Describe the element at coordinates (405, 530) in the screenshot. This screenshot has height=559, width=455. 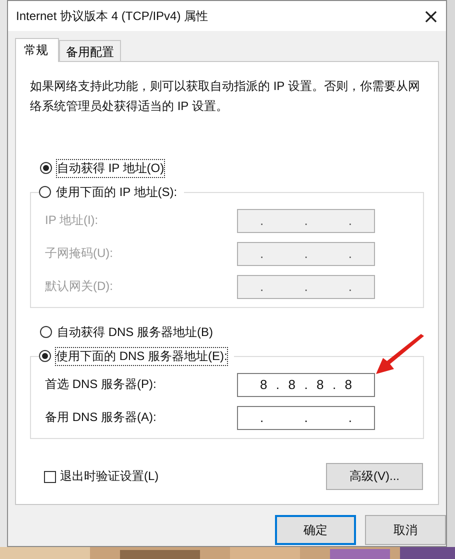
I see `cancel-button: 取消` at that location.